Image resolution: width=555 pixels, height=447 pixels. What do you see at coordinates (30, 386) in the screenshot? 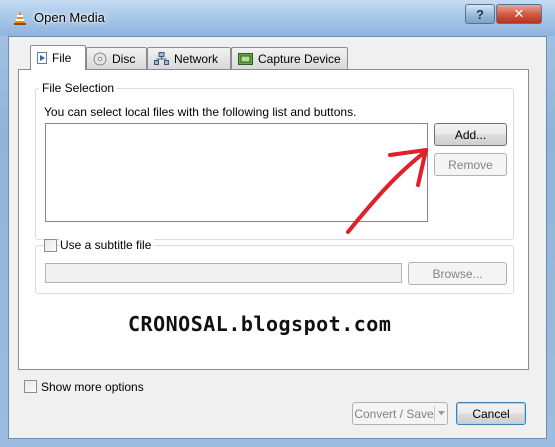
I see `show-more-options-checkbox` at bounding box center [30, 386].